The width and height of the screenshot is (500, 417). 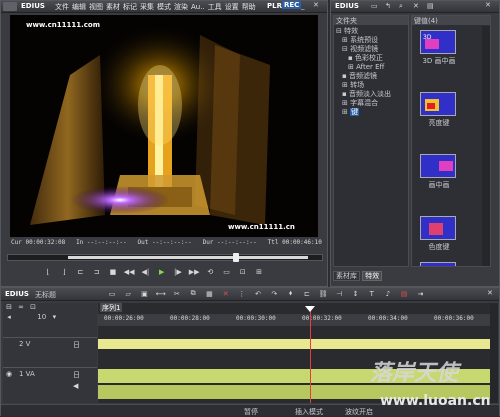 I want to click on scrub-fill, so click(x=188, y=257).